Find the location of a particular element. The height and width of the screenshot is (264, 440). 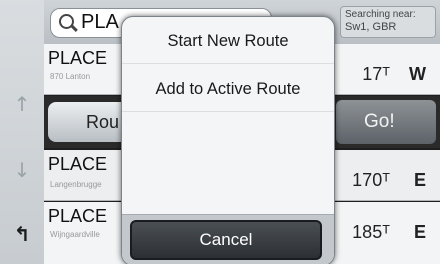

result-direction: W is located at coordinates (417, 74).